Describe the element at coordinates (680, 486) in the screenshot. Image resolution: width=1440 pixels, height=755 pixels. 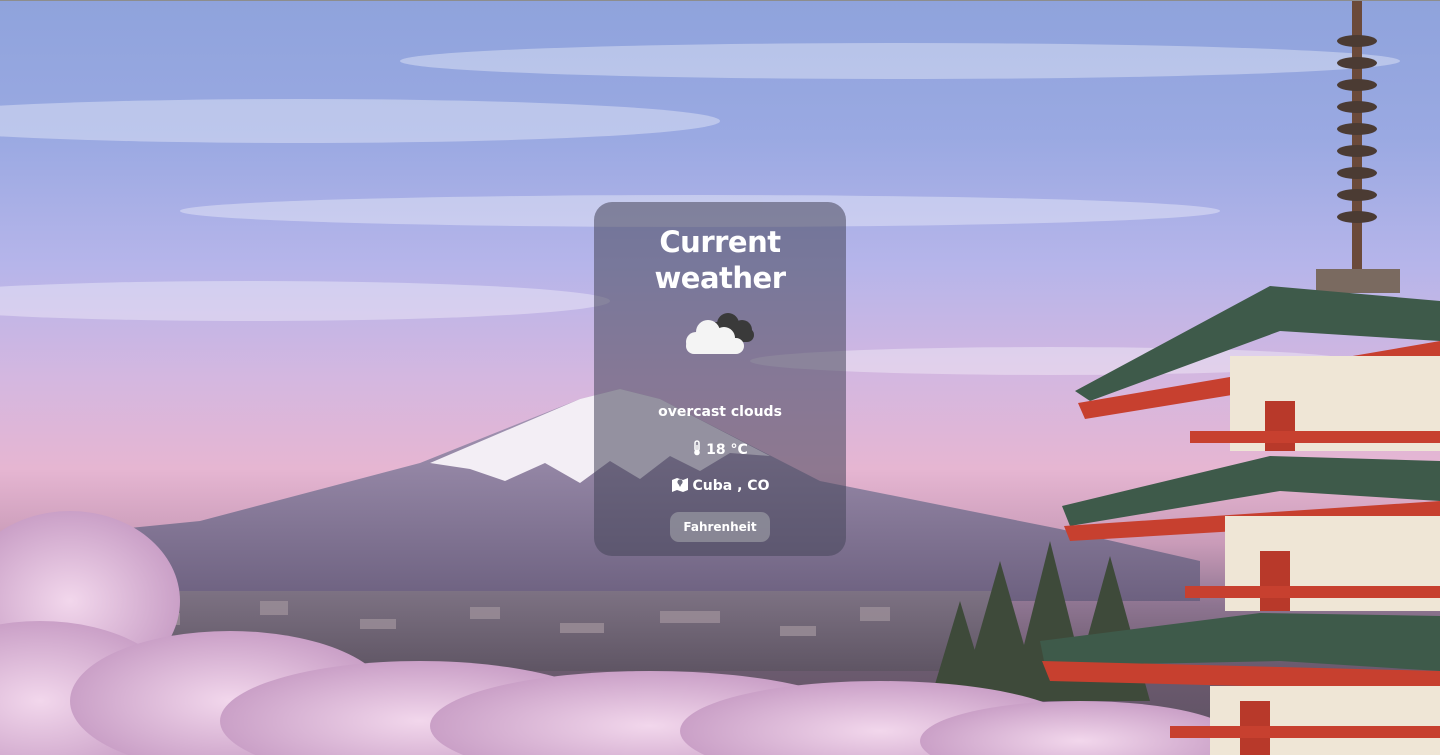
I see `map-icon` at that location.